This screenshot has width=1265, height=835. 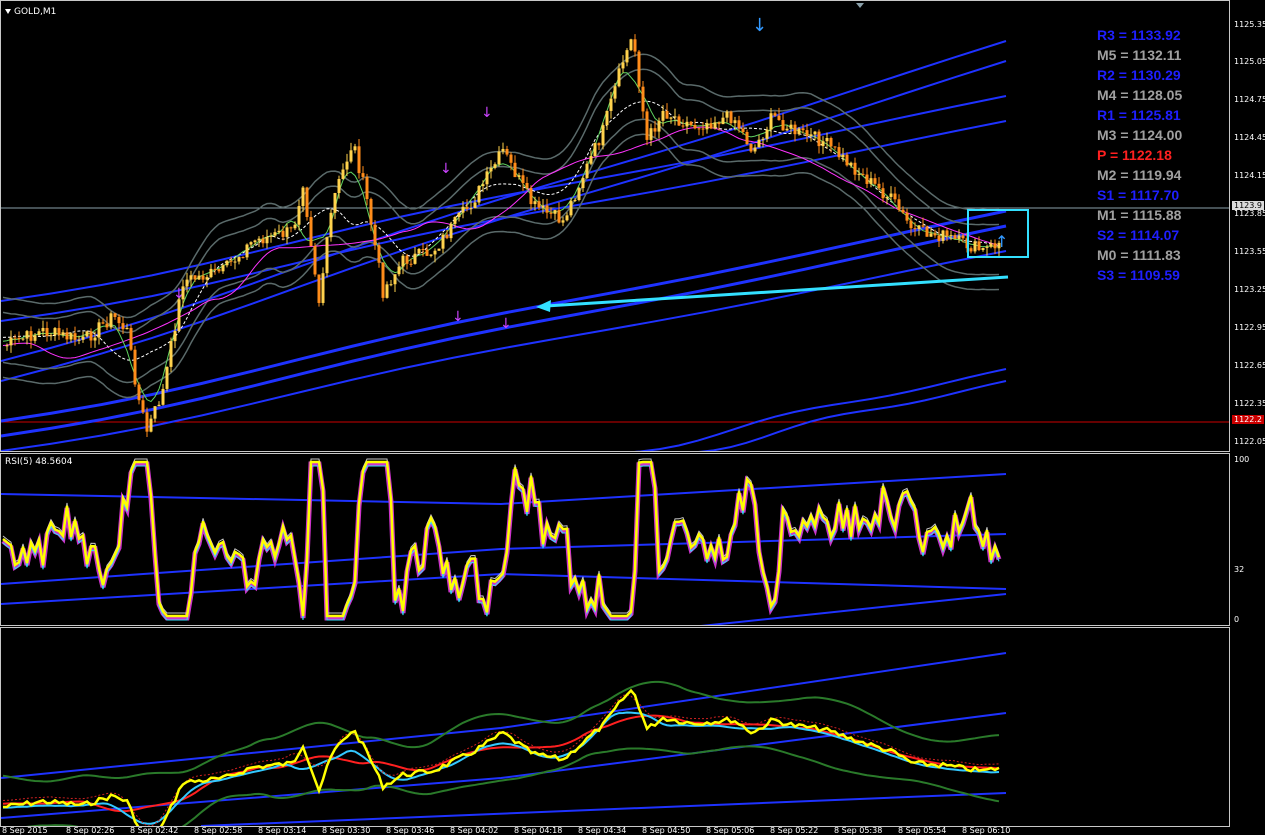 What do you see at coordinates (1139, 175) in the screenshot?
I see `pivot-level-7: M2 = 1119.94` at bounding box center [1139, 175].